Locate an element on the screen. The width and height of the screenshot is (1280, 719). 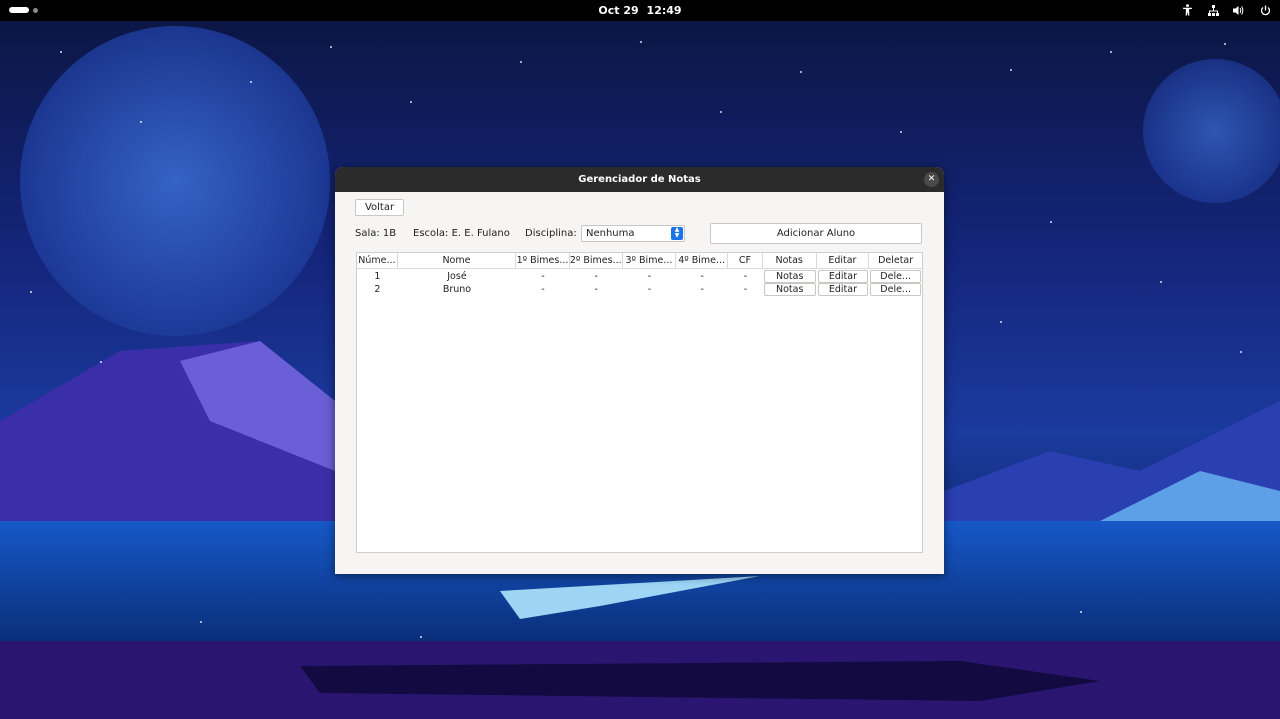
close-icon: ✕ is located at coordinates (931, 179).